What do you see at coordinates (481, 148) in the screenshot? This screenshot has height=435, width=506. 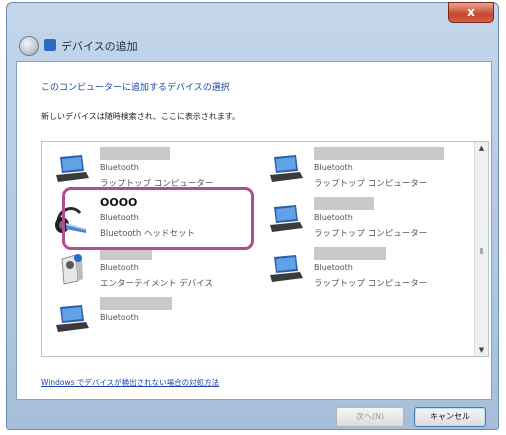 I see `scroll-up-icon: ▲` at bounding box center [481, 148].